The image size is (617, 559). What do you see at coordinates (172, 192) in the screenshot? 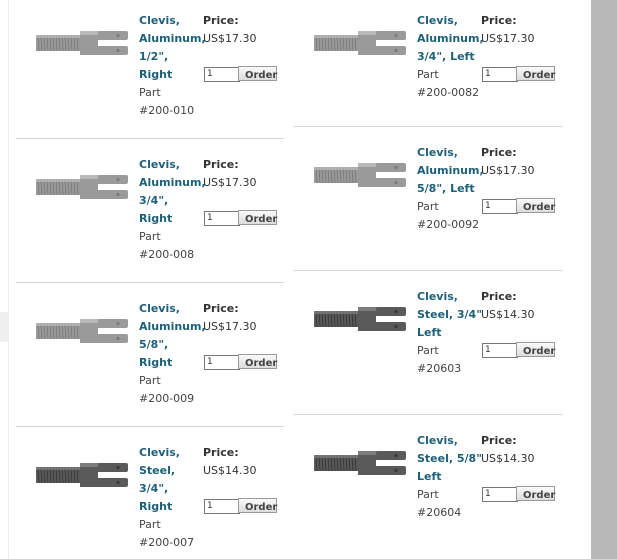
I see `product-name-link: Clevis, Aluminum, 3/4", Right` at bounding box center [172, 192].